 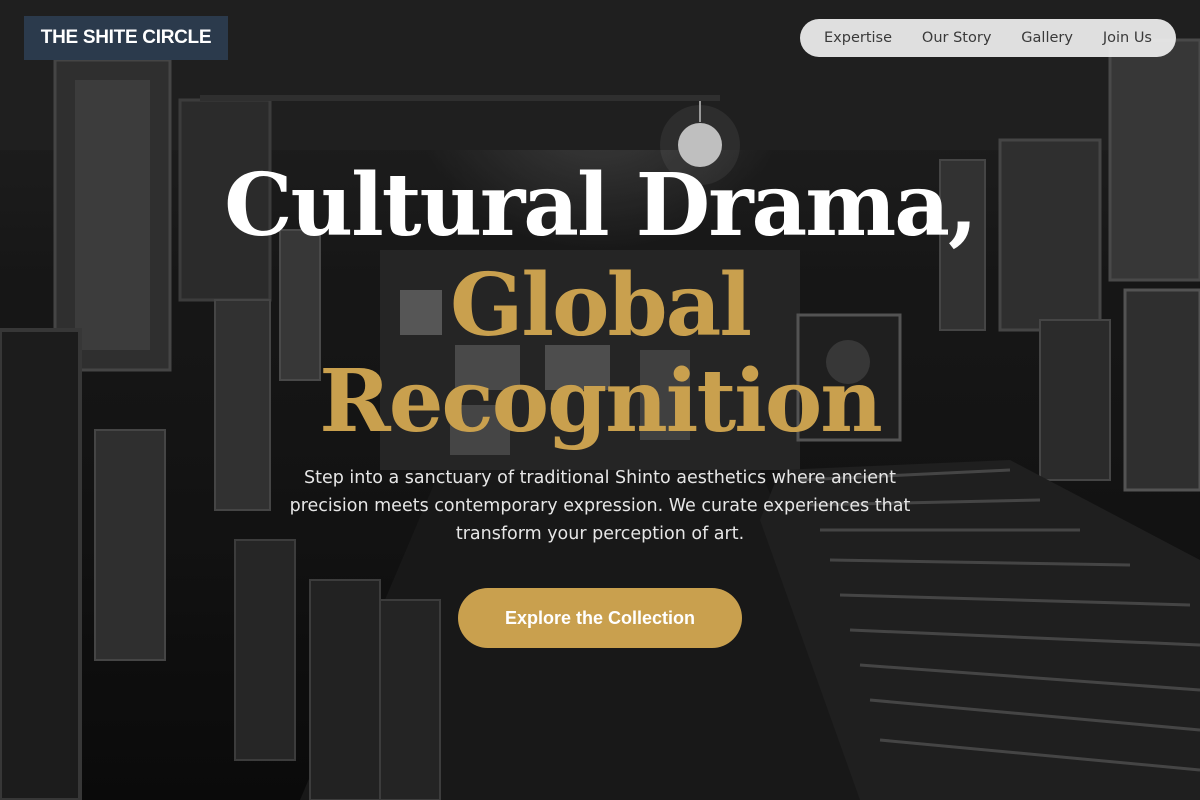 What do you see at coordinates (126, 38) in the screenshot?
I see `brand-logo: THE SHITE CIRCLE` at bounding box center [126, 38].